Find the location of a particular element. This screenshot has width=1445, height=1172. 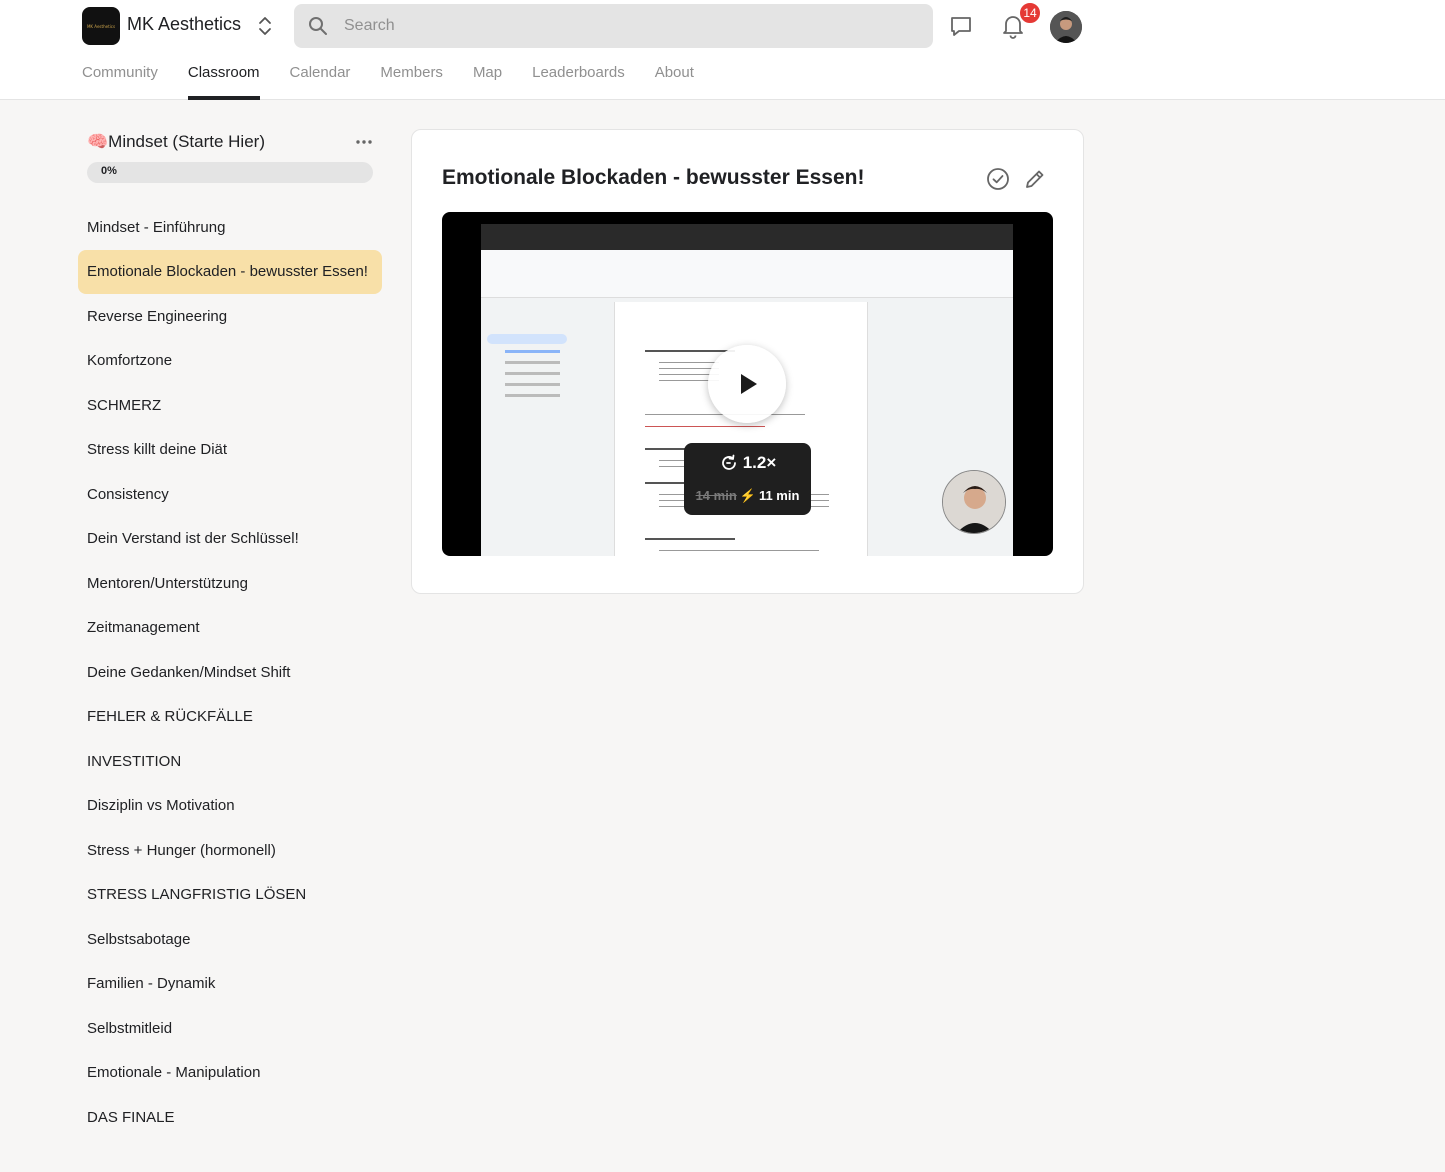

lesson-item: STRESS LANGFRISTIG LÖSEN is located at coordinates (230, 895).